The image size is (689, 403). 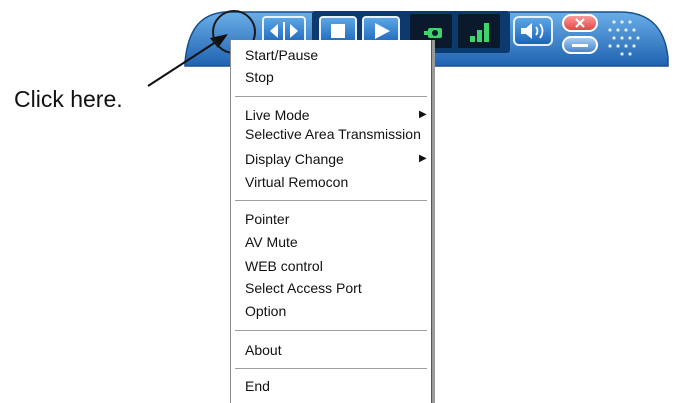 I want to click on minimize-button, so click(x=580, y=45).